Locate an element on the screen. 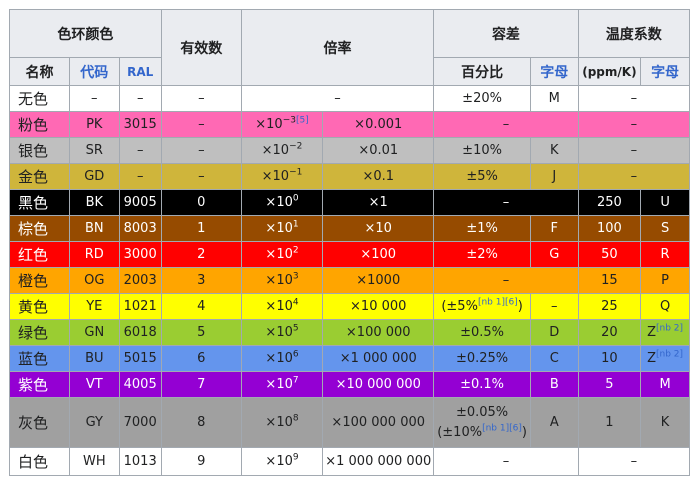  temp-coeff-cell: – is located at coordinates (633, 98).